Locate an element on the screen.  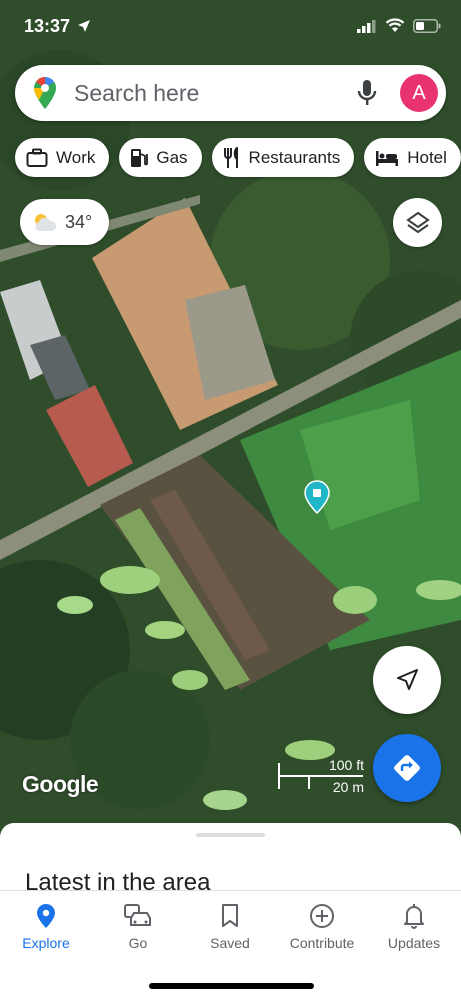
status-time: 13:37 is located at coordinates (47, 26).